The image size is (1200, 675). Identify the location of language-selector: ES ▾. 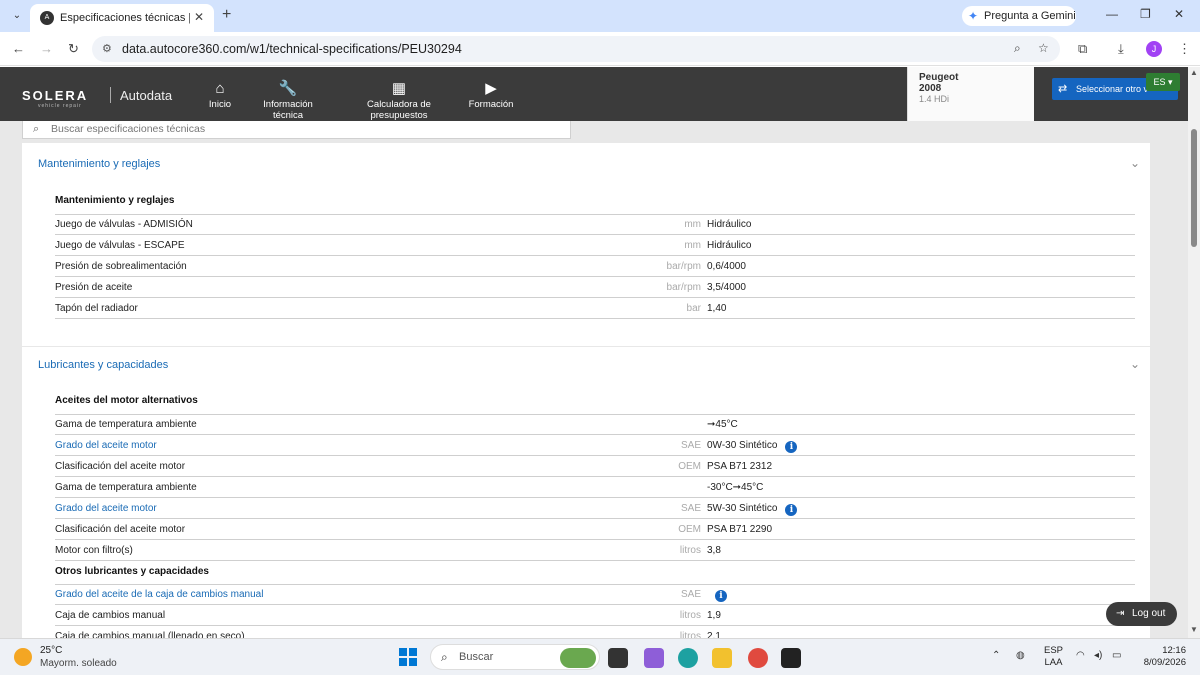
(1163, 82).